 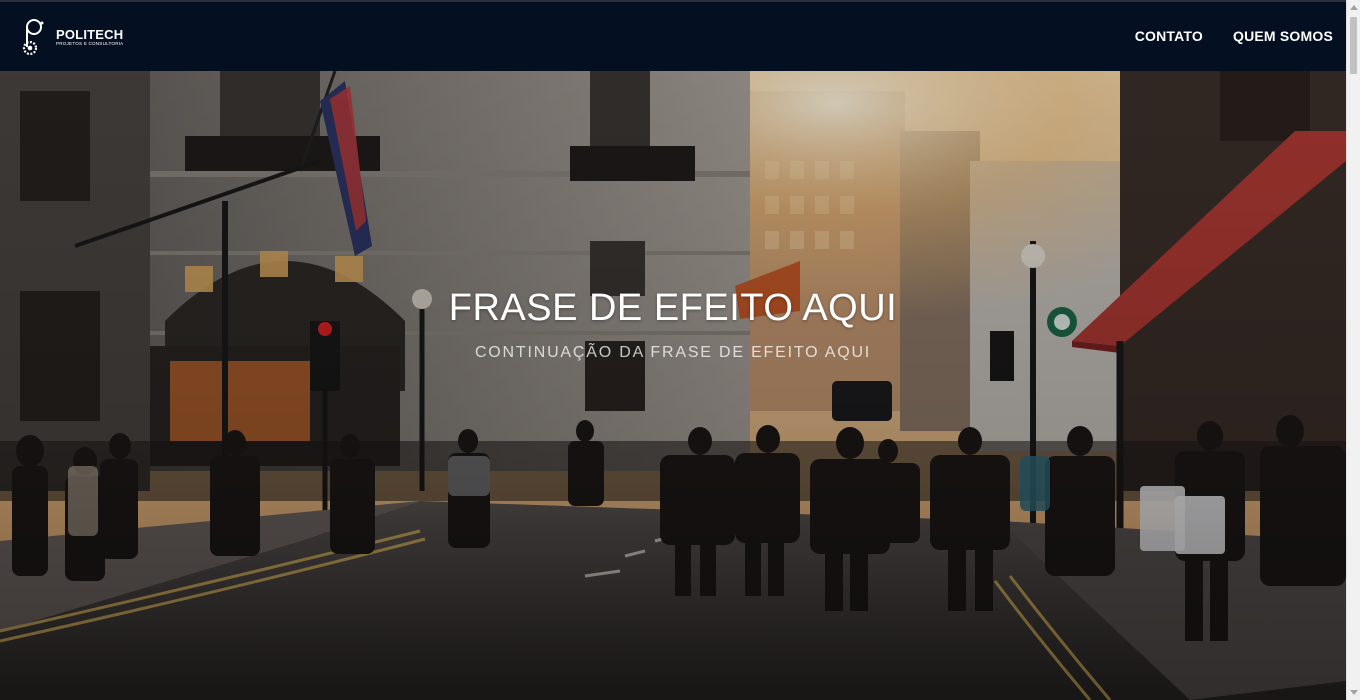 I want to click on brand-logo: POLITECH PROJETOS E CONSULTORIA, so click(x=78, y=37).